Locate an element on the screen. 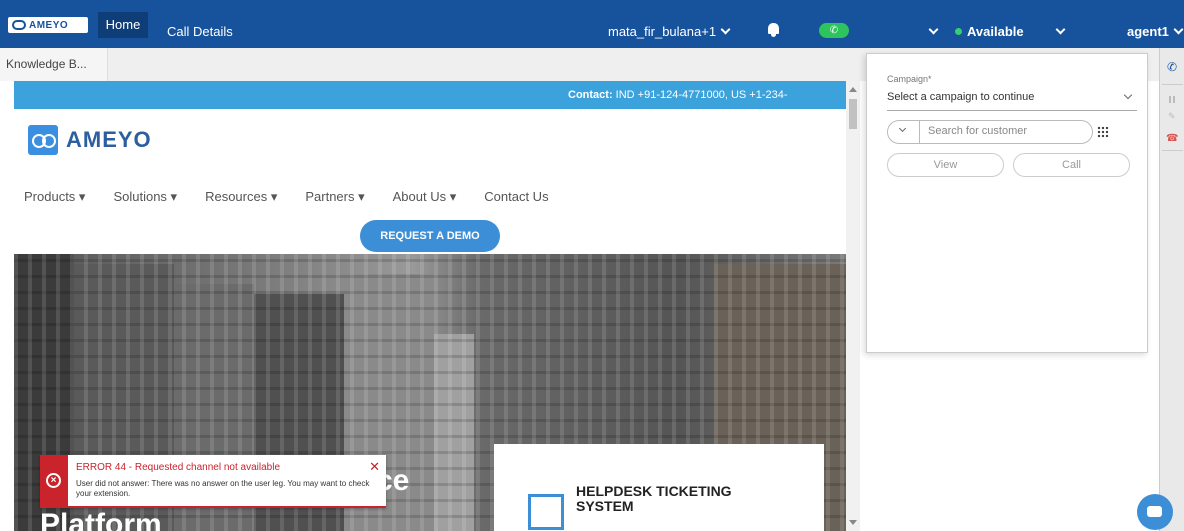 This screenshot has height=531, width=1184. search-type-dropdown is located at coordinates (904, 132).